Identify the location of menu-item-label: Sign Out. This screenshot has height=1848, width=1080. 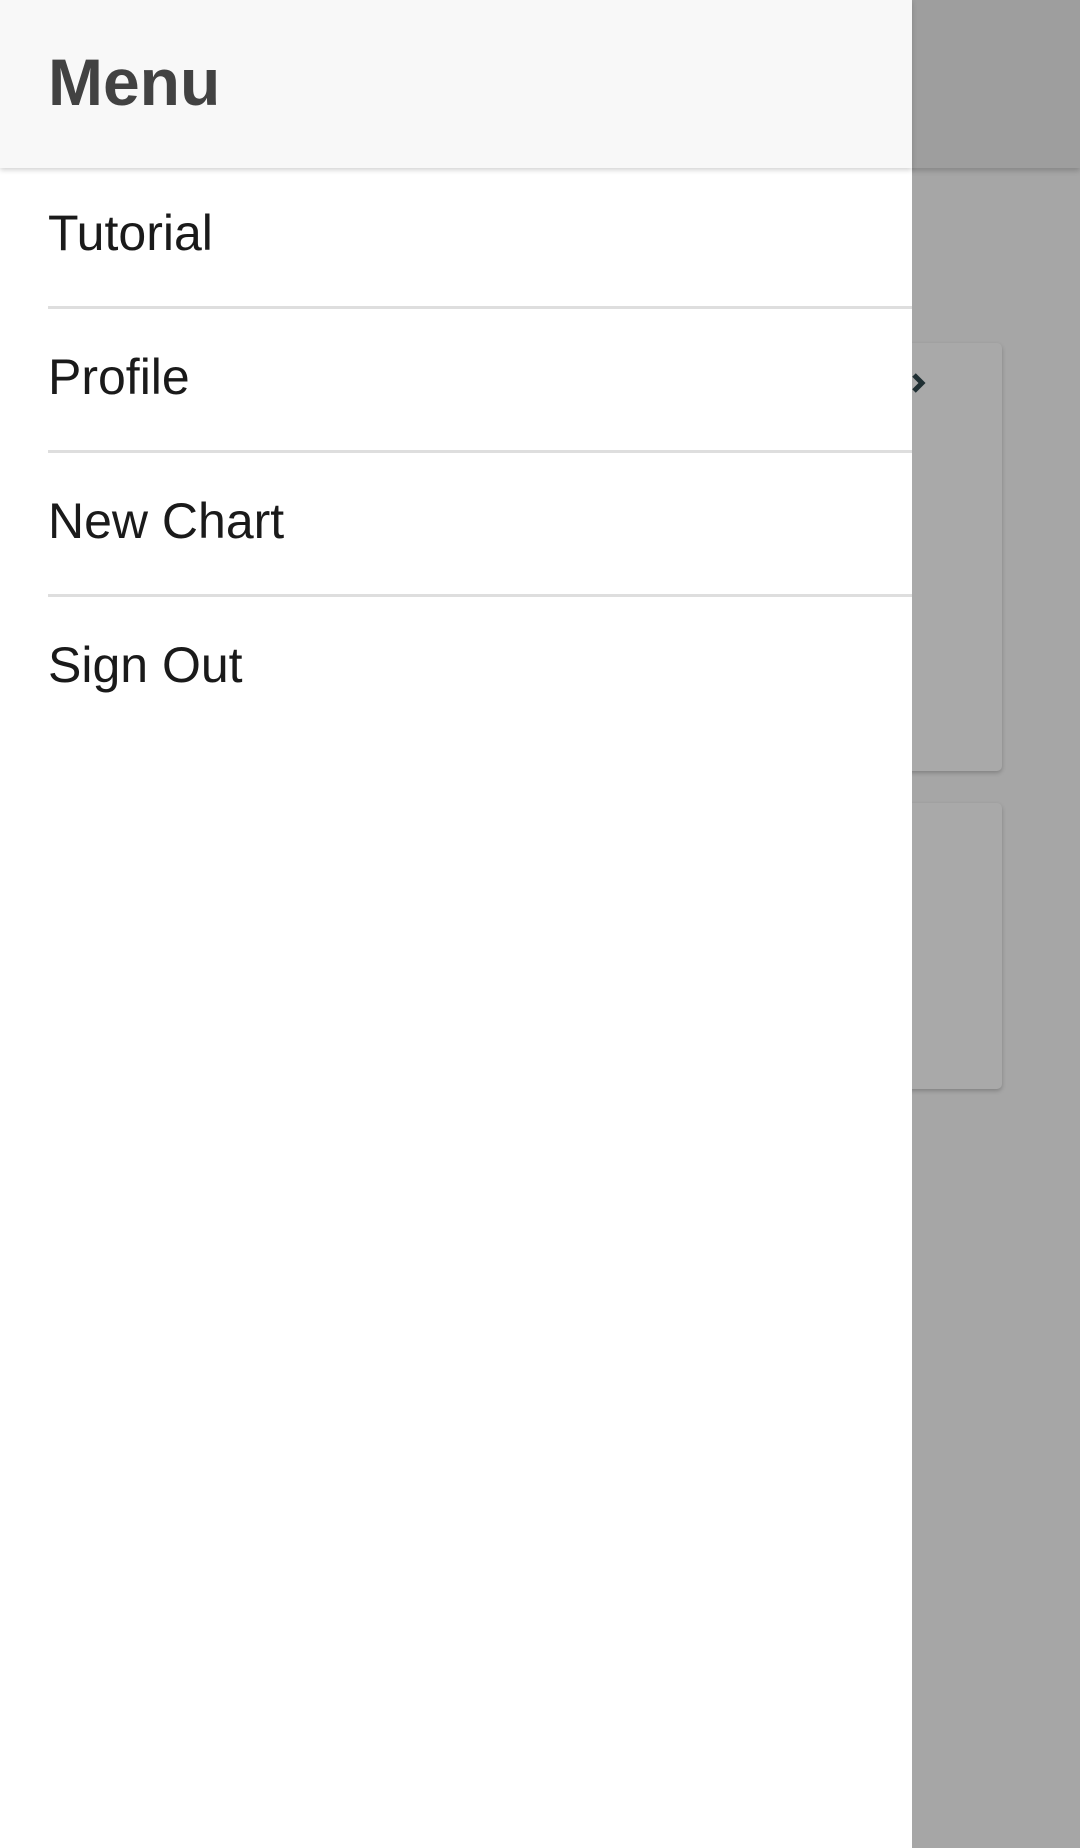
(145, 665).